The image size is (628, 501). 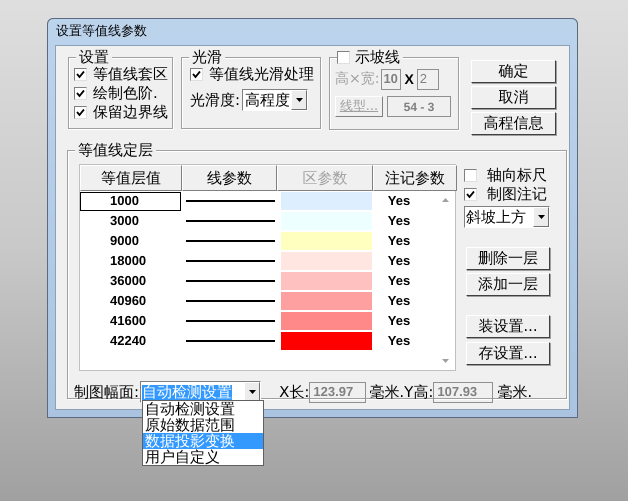 I want to click on field-label: 毫米.Y高:, so click(x=401, y=392).